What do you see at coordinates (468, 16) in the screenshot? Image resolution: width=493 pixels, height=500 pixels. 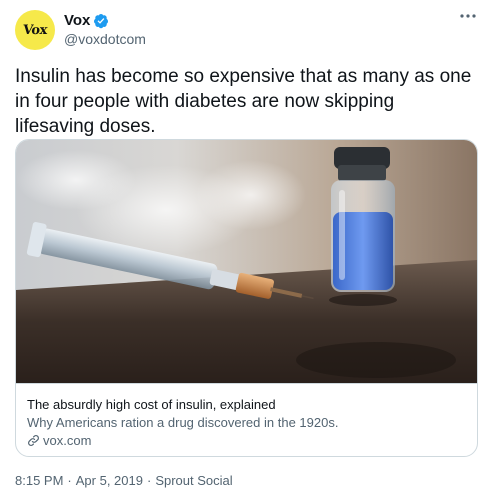 I see `more-horizontal-icon` at bounding box center [468, 16].